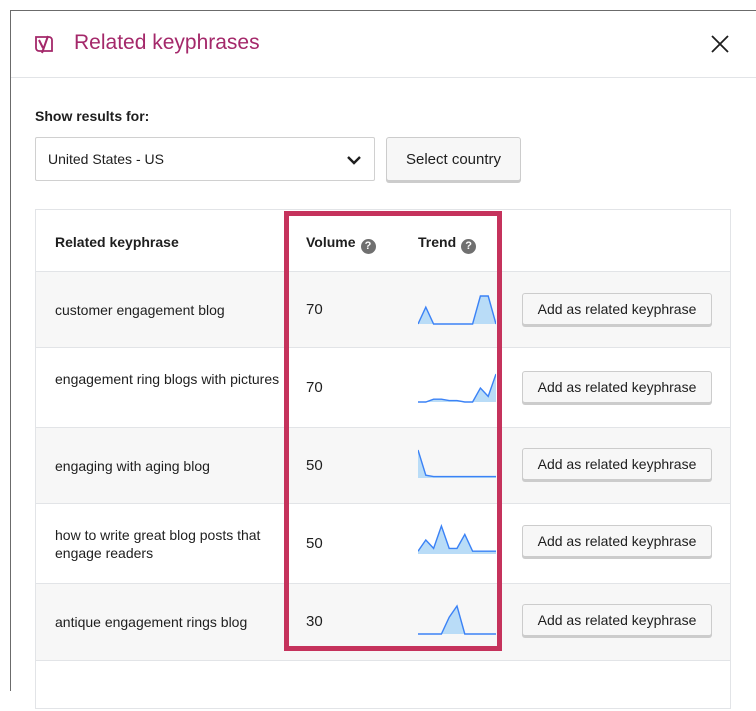 The width and height of the screenshot is (756, 711). I want to click on trend-line, so click(457, 463).